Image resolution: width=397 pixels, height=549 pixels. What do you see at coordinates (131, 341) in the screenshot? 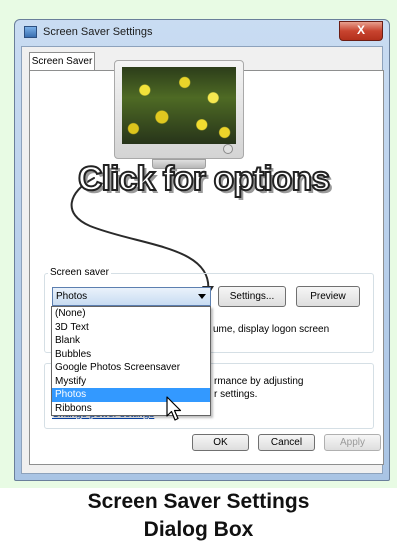
I see `dropdown-option: Blank` at bounding box center [131, 341].